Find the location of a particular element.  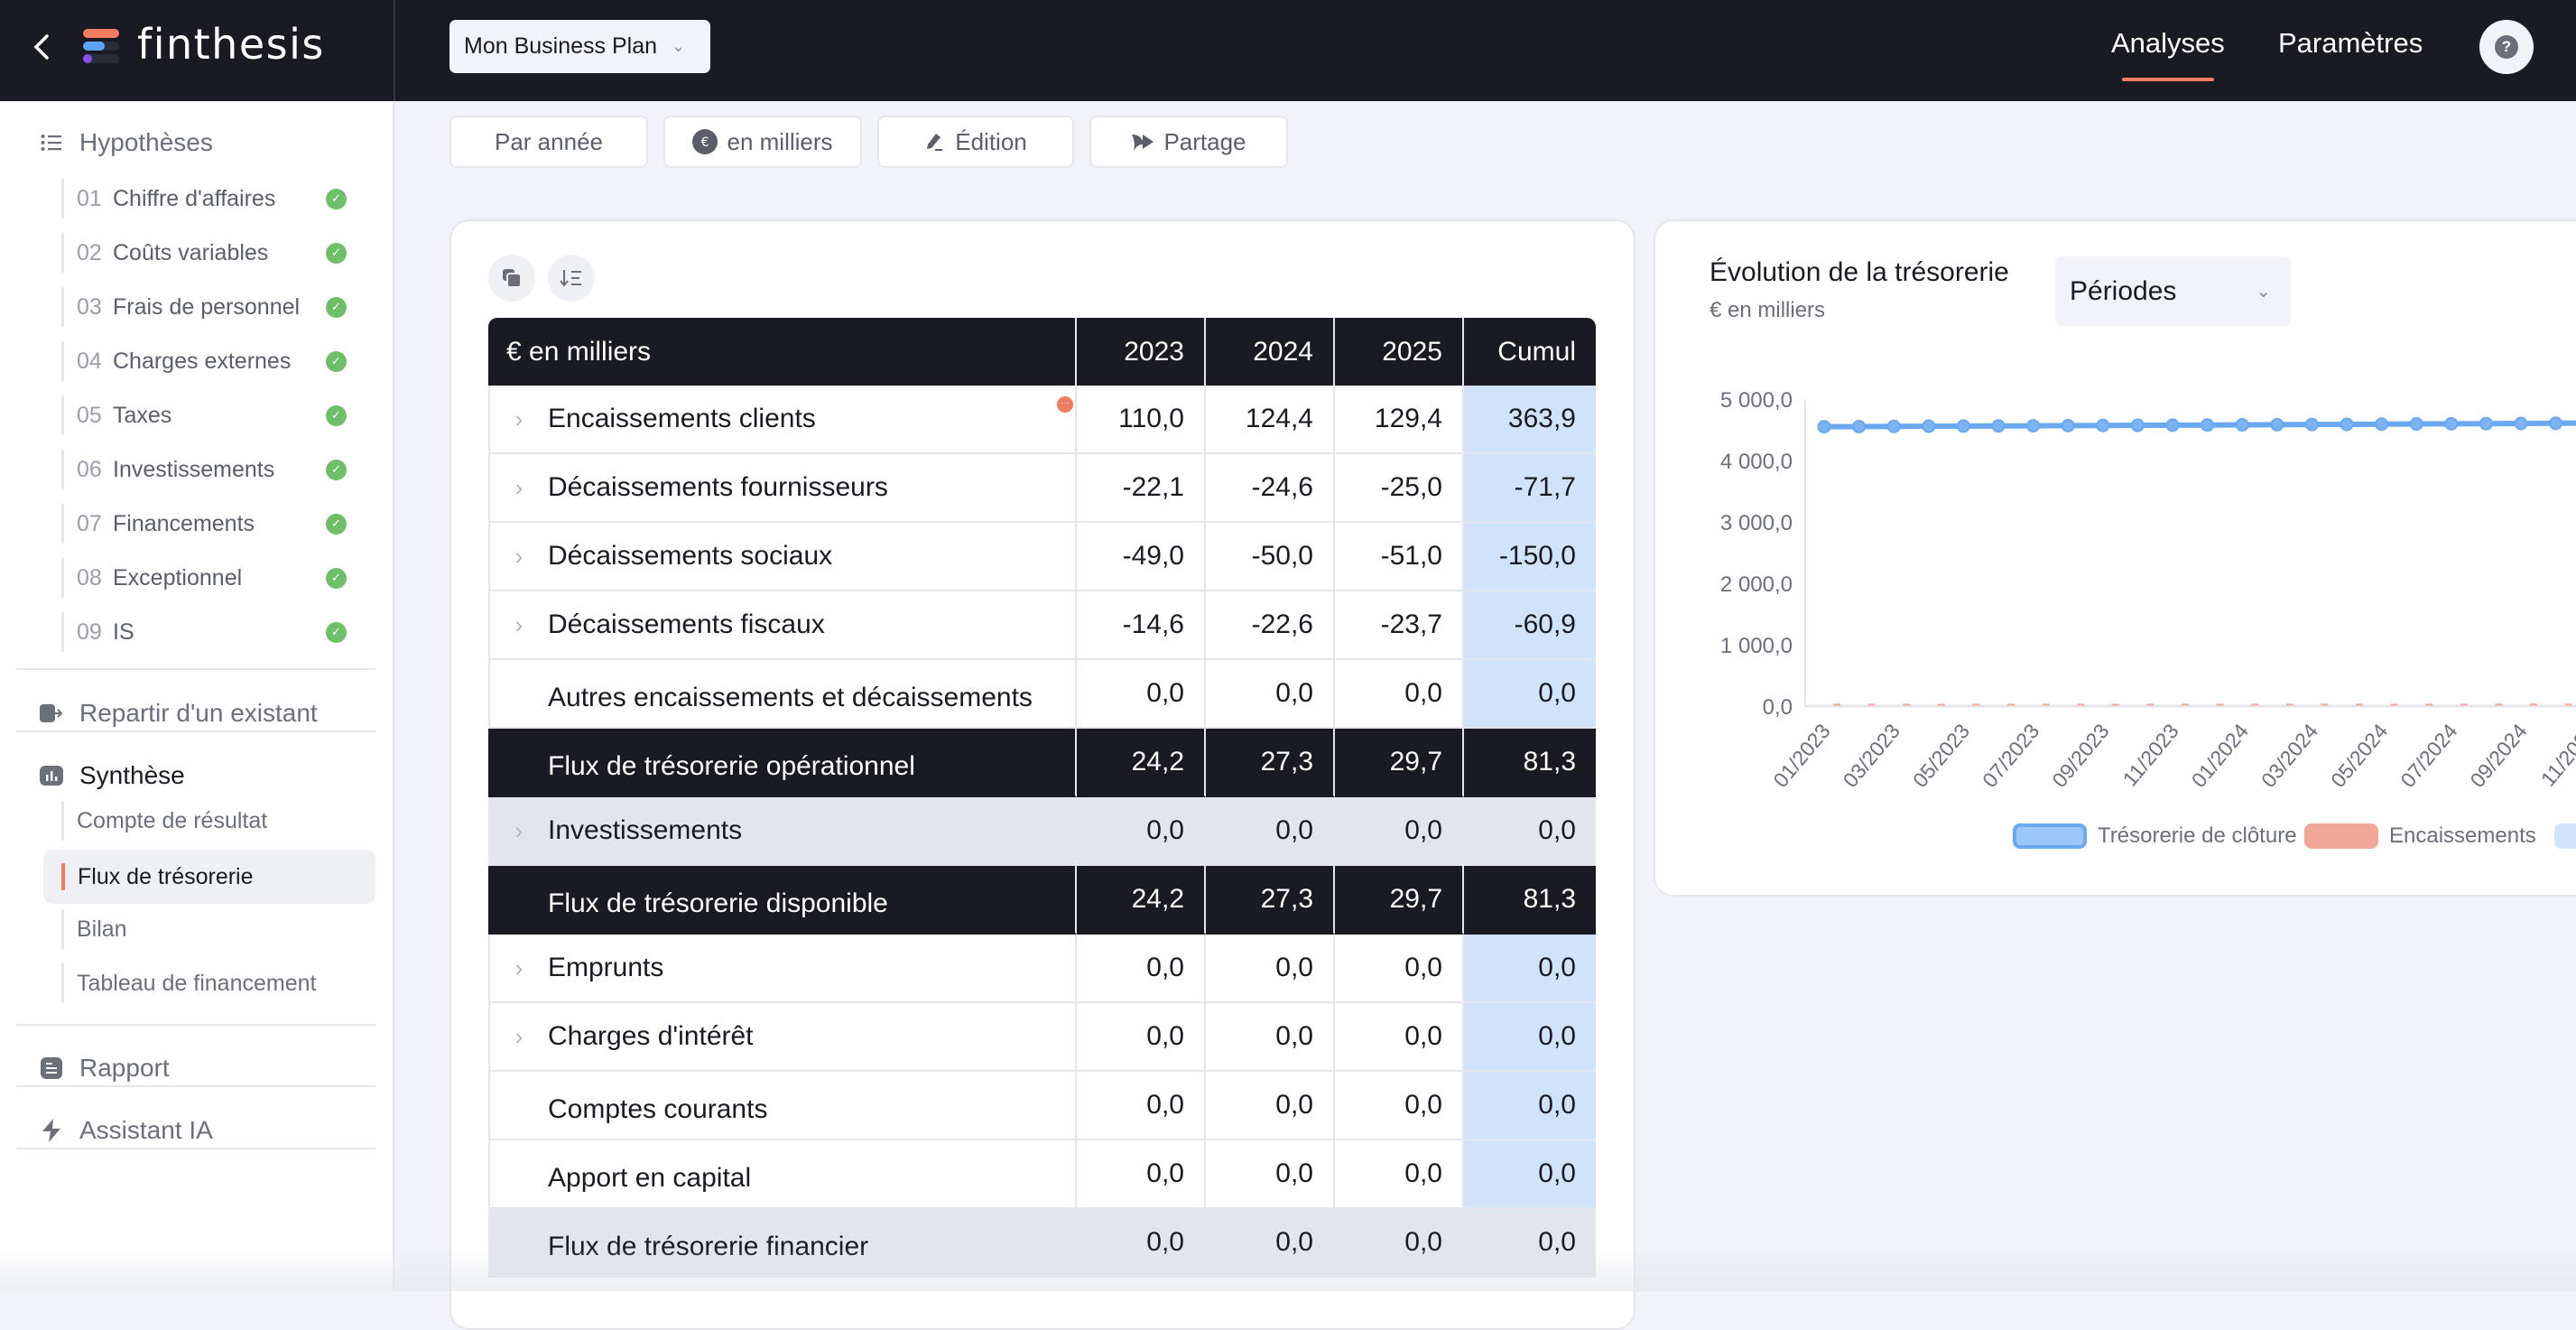

x-tick-label: 11/2023 is located at coordinates (2150, 755).